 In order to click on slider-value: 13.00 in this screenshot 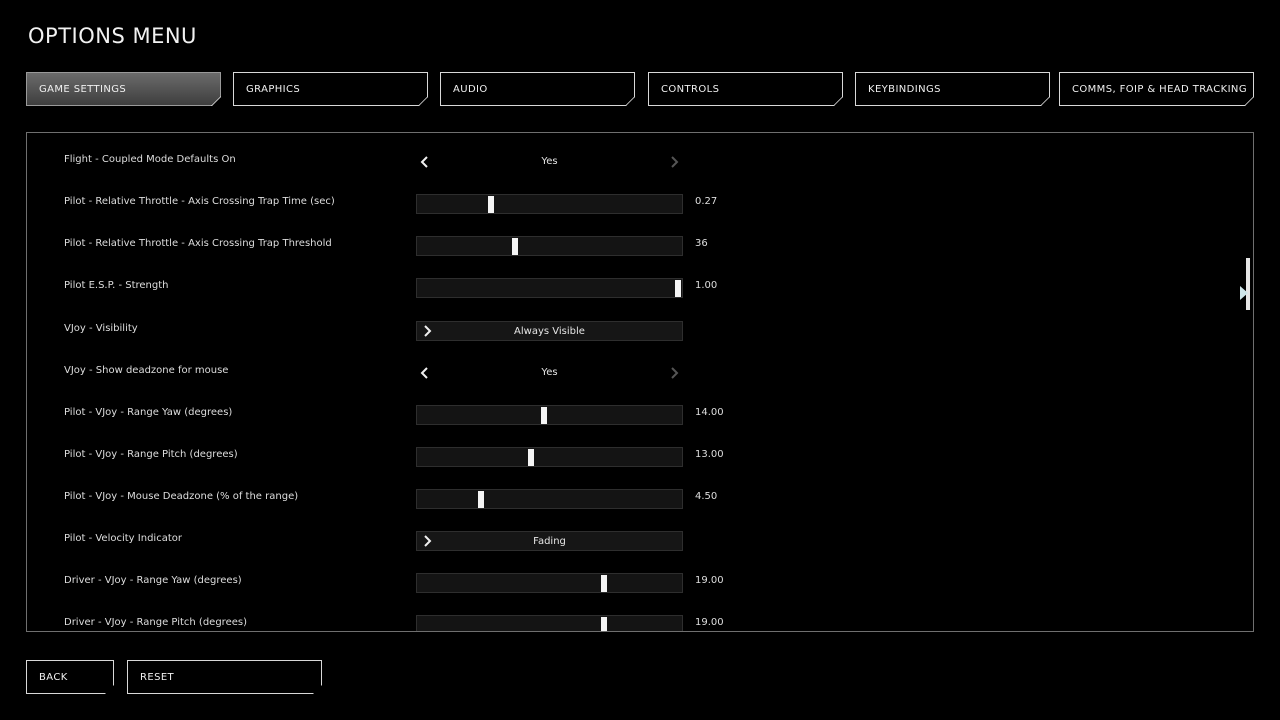, I will do `click(709, 454)`.